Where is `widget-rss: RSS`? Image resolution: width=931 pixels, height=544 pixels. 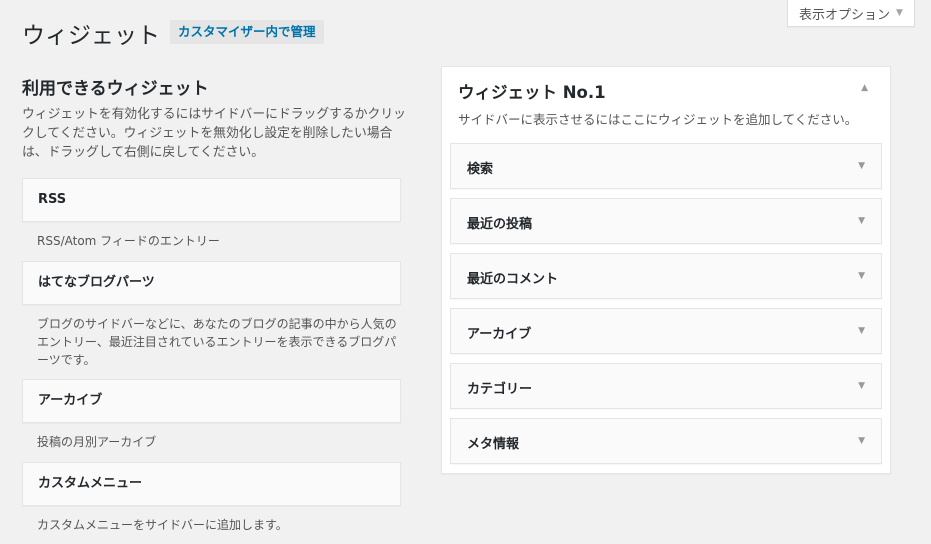 widget-rss: RSS is located at coordinates (211, 200).